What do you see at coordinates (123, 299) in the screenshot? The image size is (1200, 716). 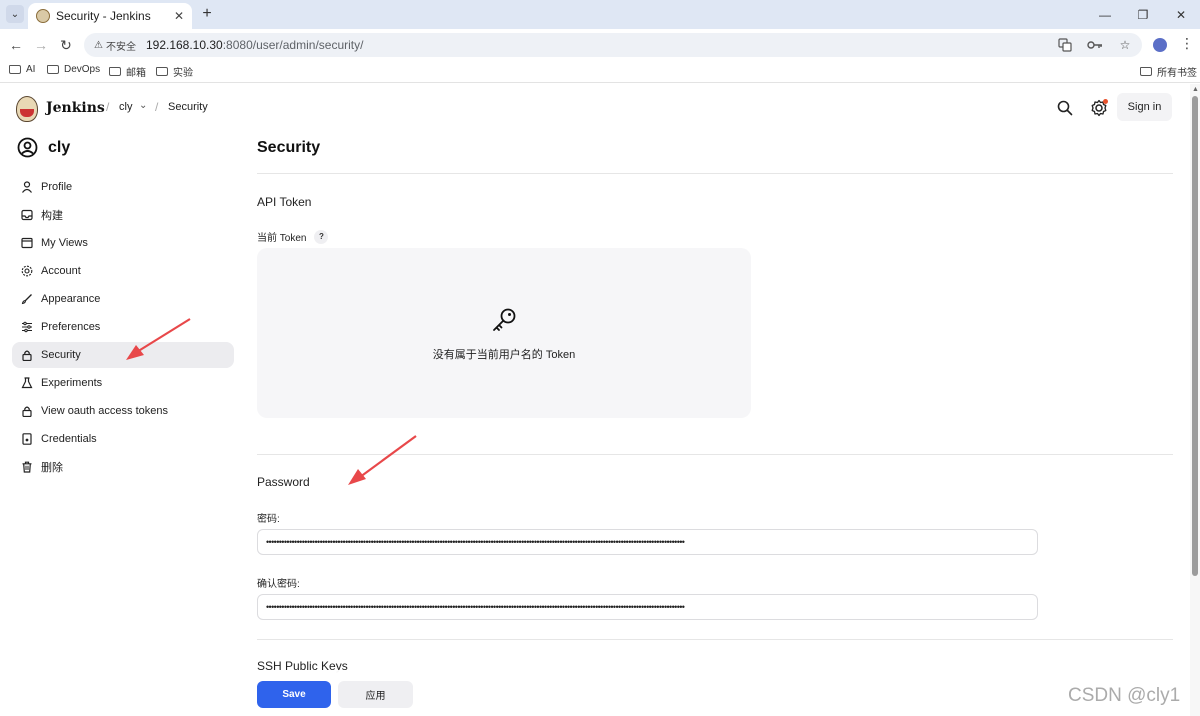 I see `sidebar-item-appearance: Appearance` at bounding box center [123, 299].